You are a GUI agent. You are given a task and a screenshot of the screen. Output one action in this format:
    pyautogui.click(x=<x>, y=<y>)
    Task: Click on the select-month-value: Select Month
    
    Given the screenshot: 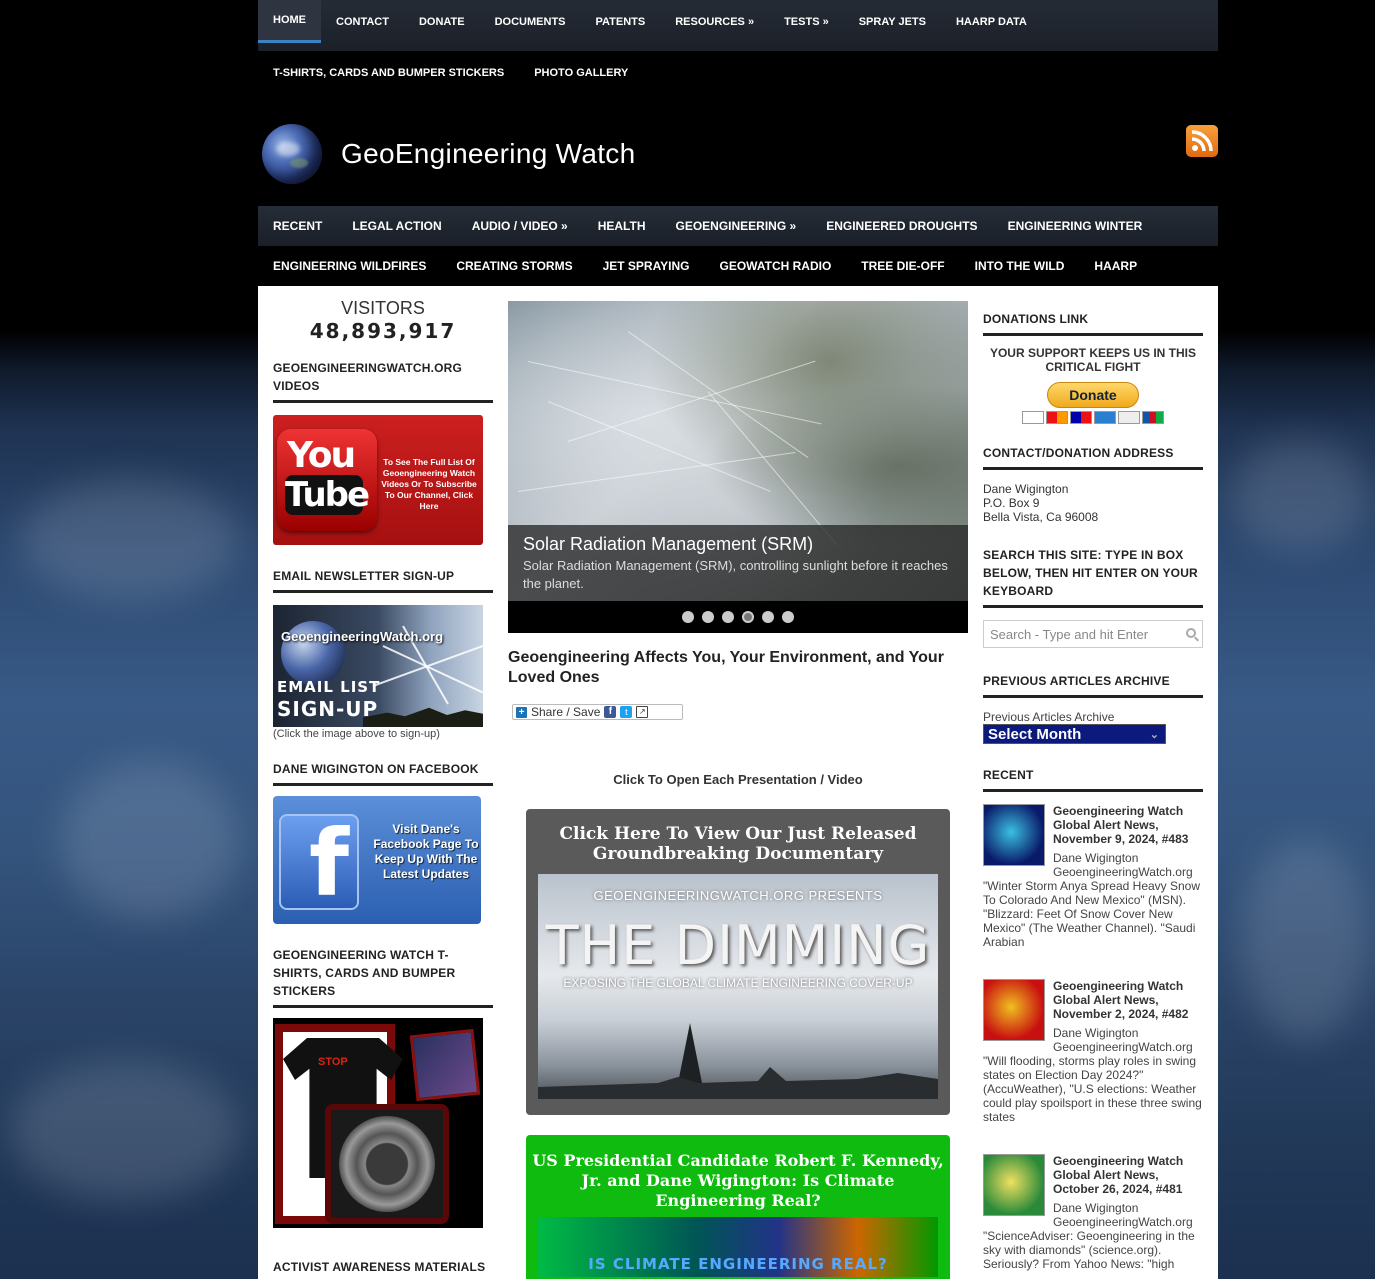 What is the action you would take?
    pyautogui.click(x=1035, y=734)
    